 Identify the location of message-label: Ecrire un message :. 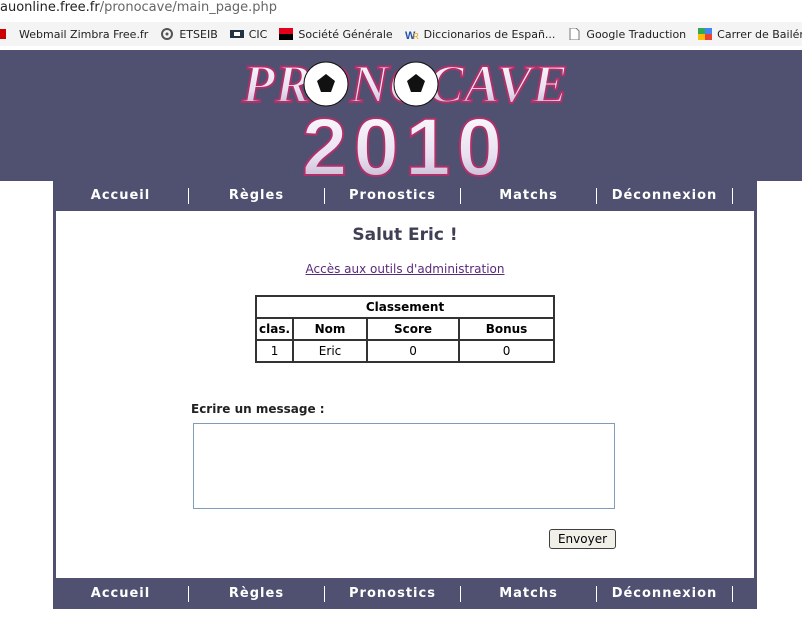
(258, 409).